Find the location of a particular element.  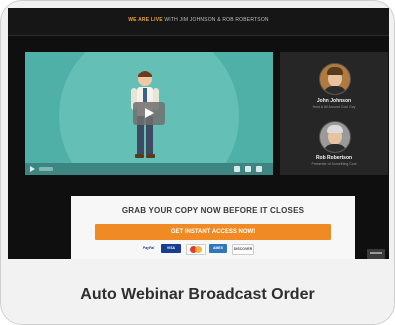

visa-icon: VISA is located at coordinates (171, 248).